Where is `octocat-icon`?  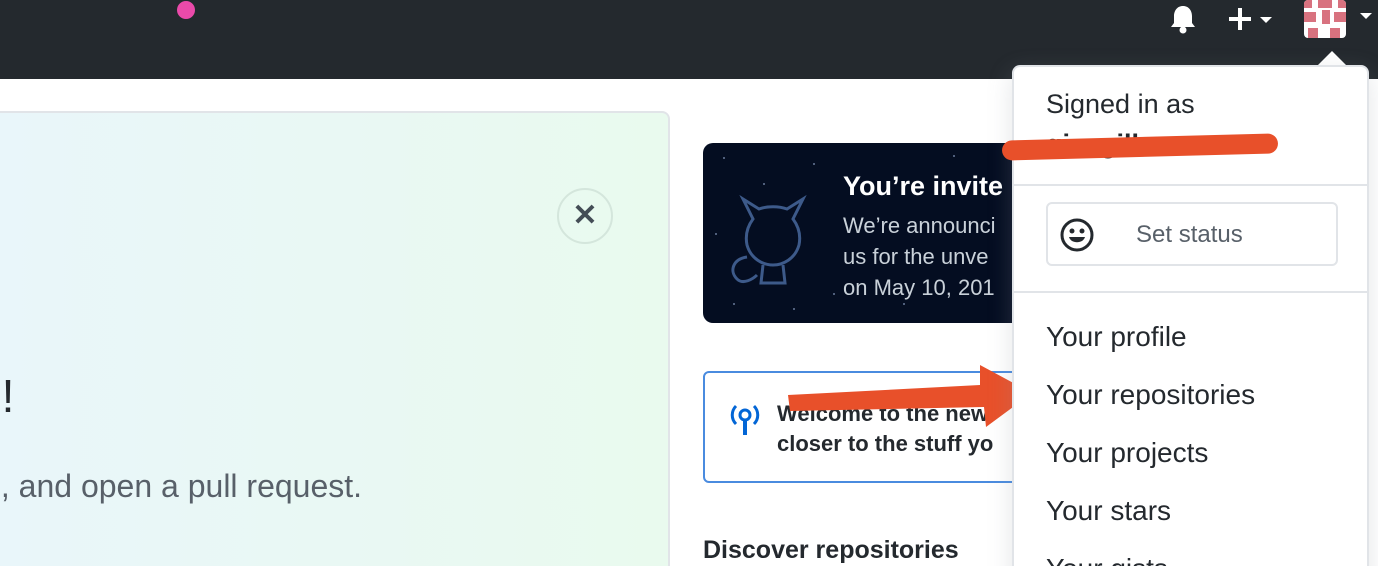 octocat-icon is located at coordinates (769, 239).